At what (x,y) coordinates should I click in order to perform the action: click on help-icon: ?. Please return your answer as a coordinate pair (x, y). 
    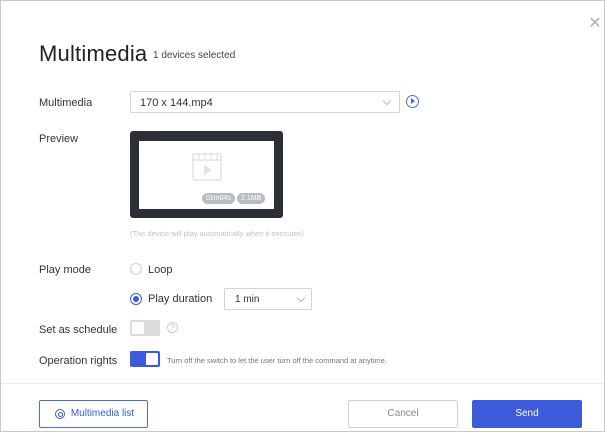
    Looking at the image, I should click on (172, 327).